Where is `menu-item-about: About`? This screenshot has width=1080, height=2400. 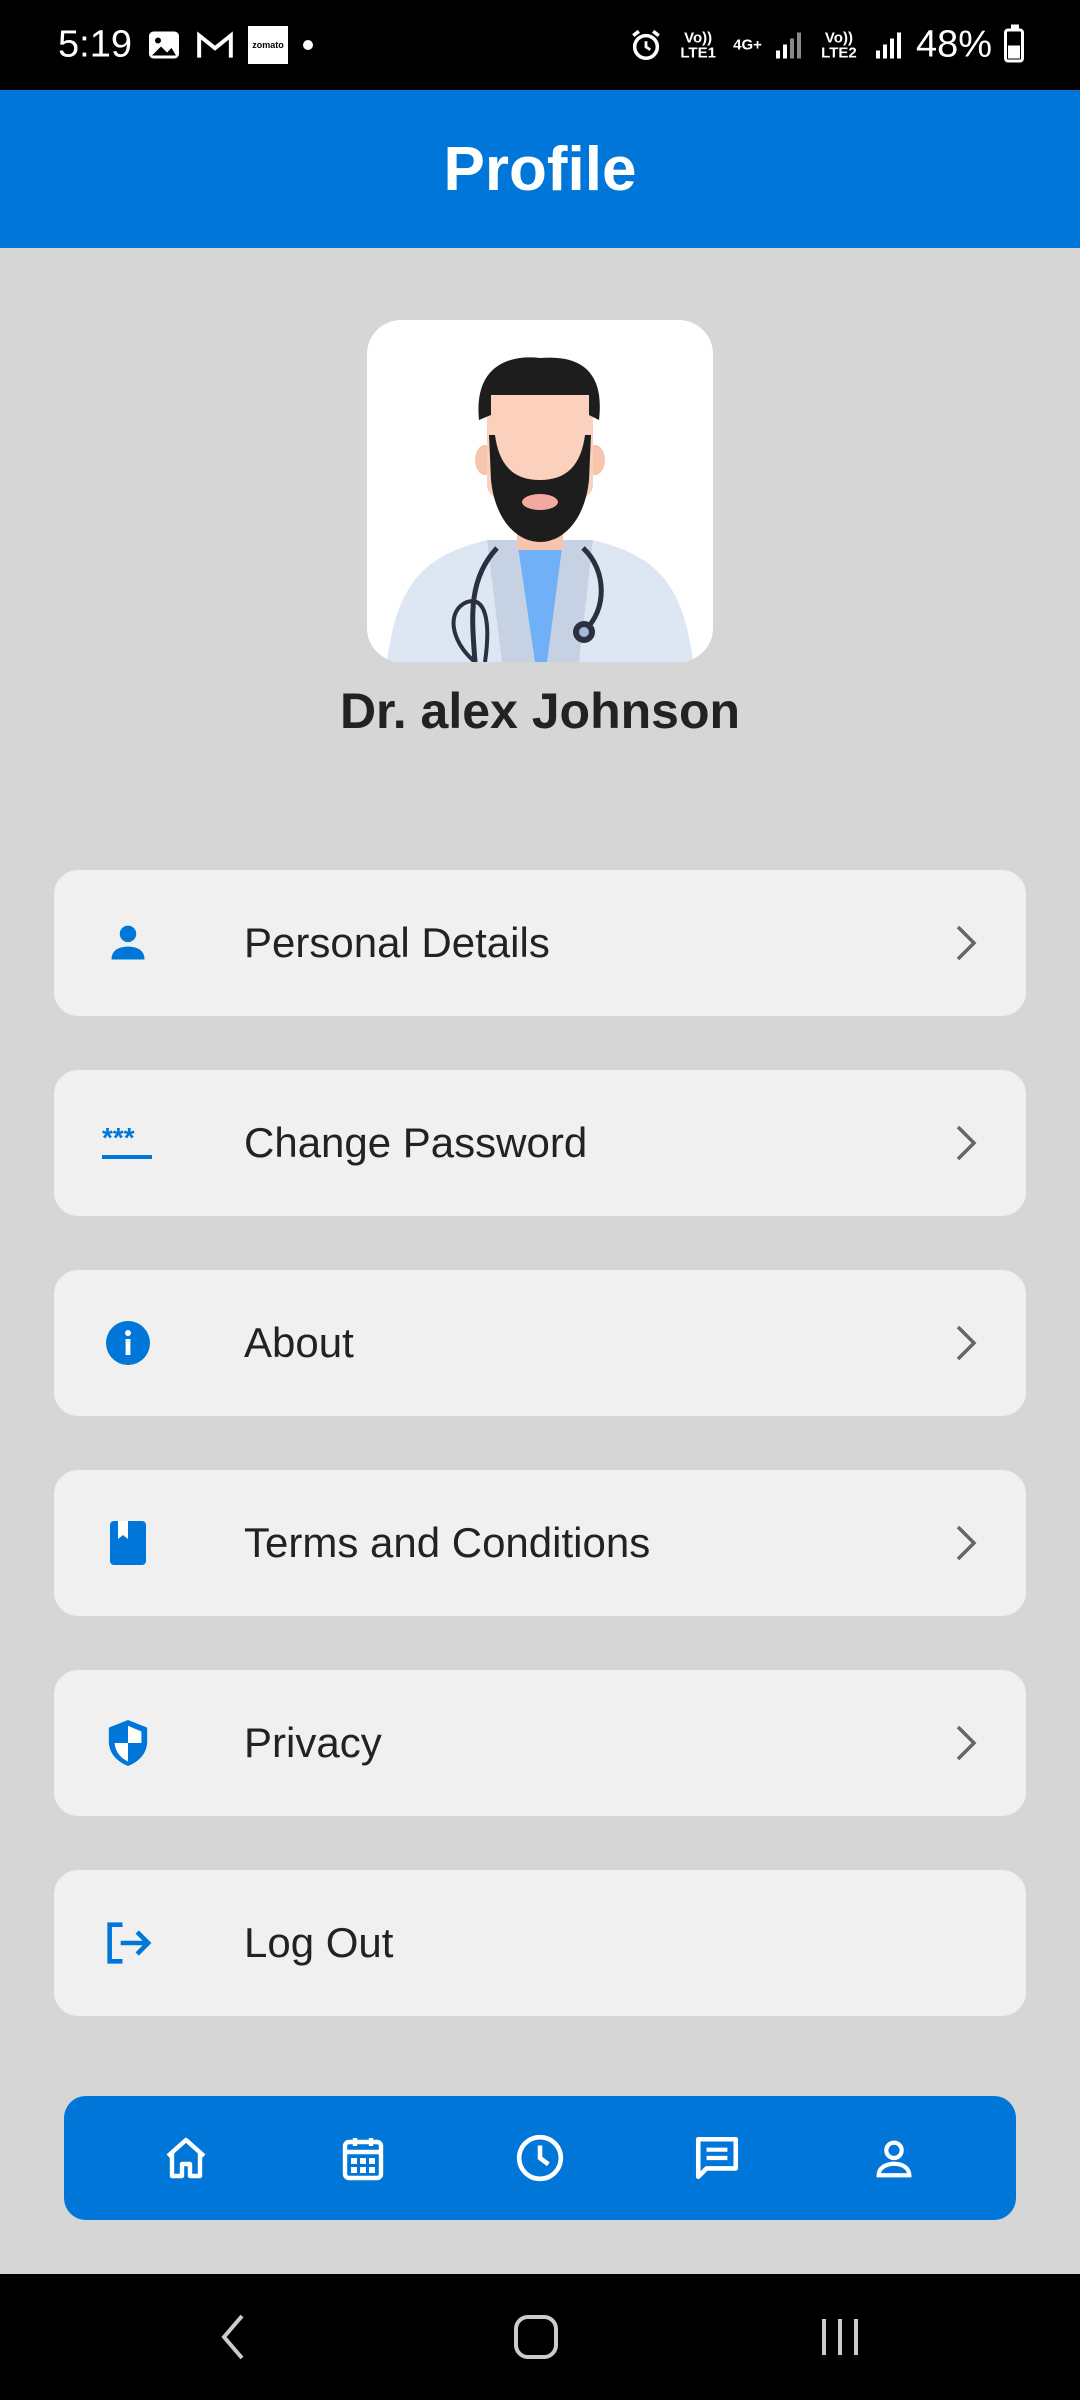
menu-item-about: About is located at coordinates (540, 1343).